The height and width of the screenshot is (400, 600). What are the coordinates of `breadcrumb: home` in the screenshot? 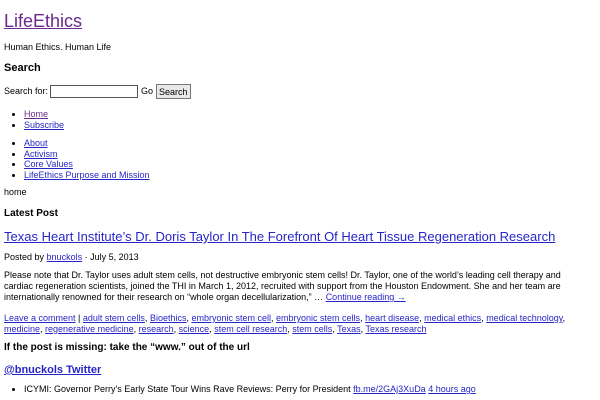 It's located at (15, 192).